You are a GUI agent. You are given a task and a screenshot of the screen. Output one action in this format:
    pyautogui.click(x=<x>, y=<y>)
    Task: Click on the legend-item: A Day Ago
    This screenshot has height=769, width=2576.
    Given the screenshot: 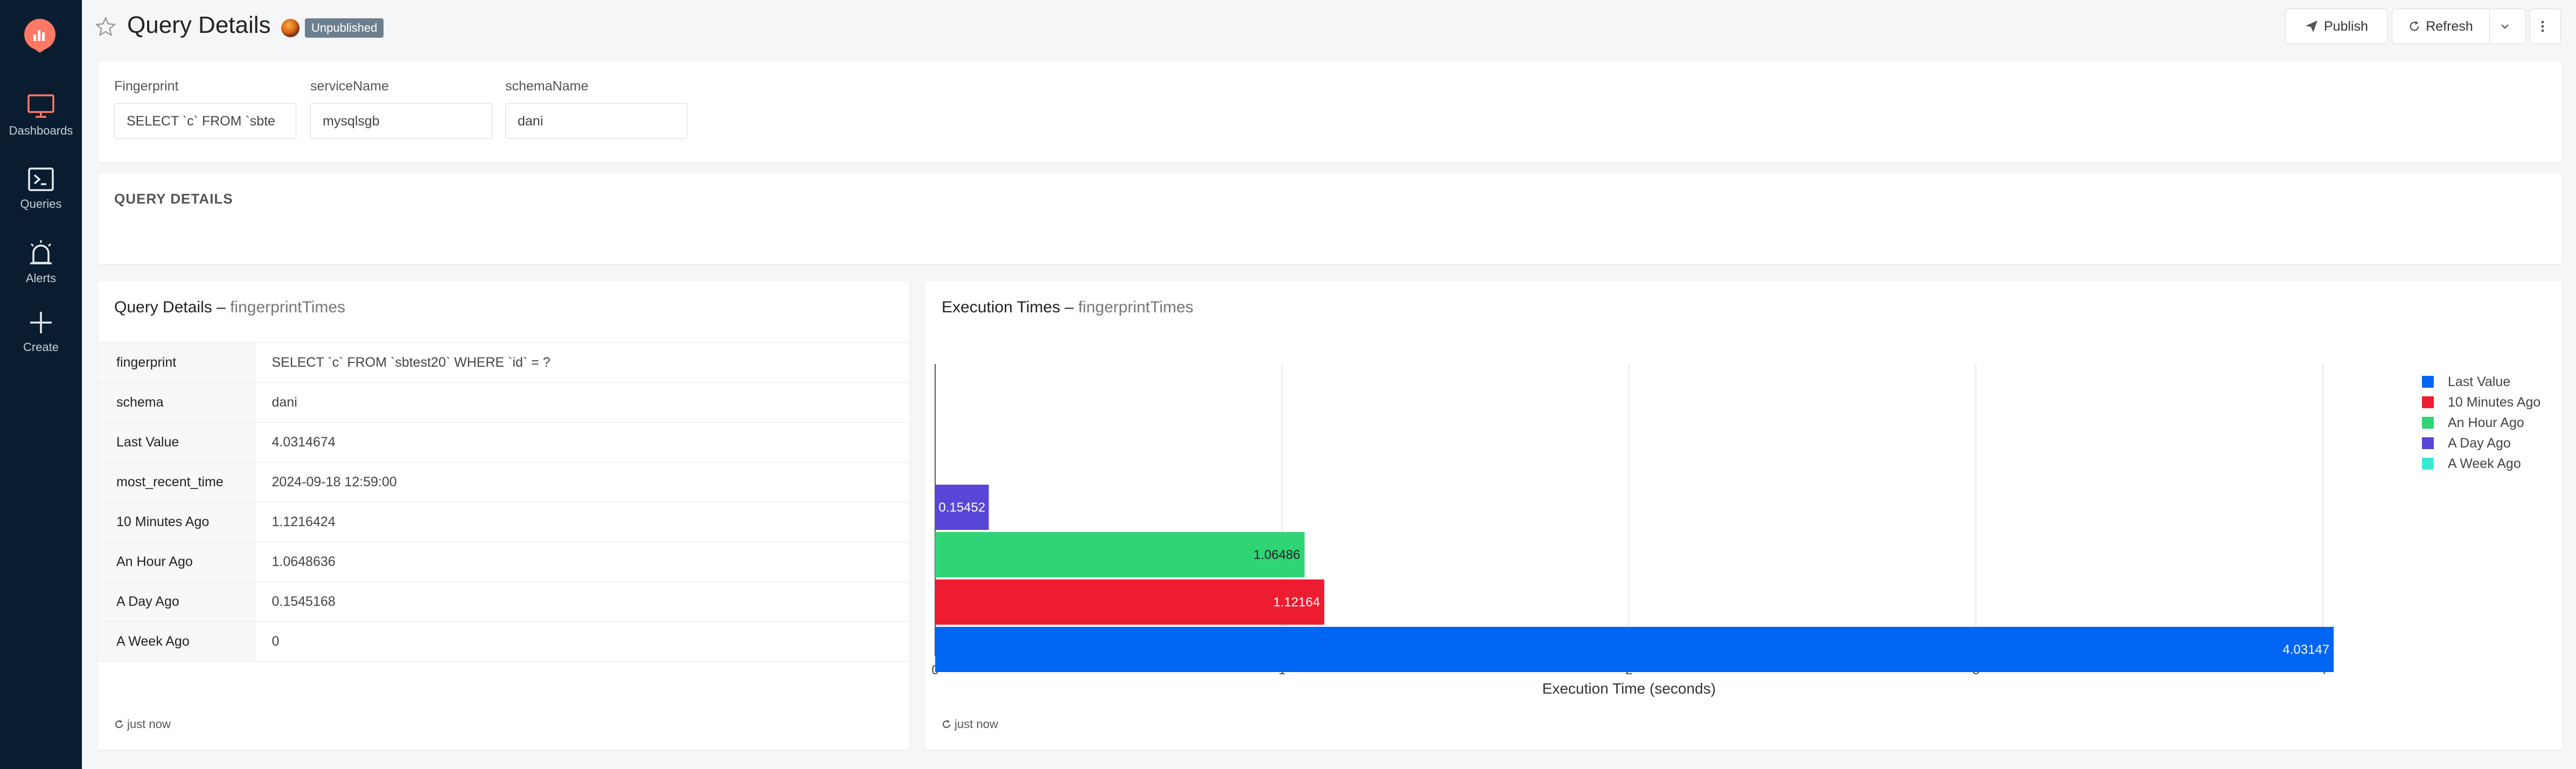 What is the action you would take?
    pyautogui.click(x=2481, y=443)
    